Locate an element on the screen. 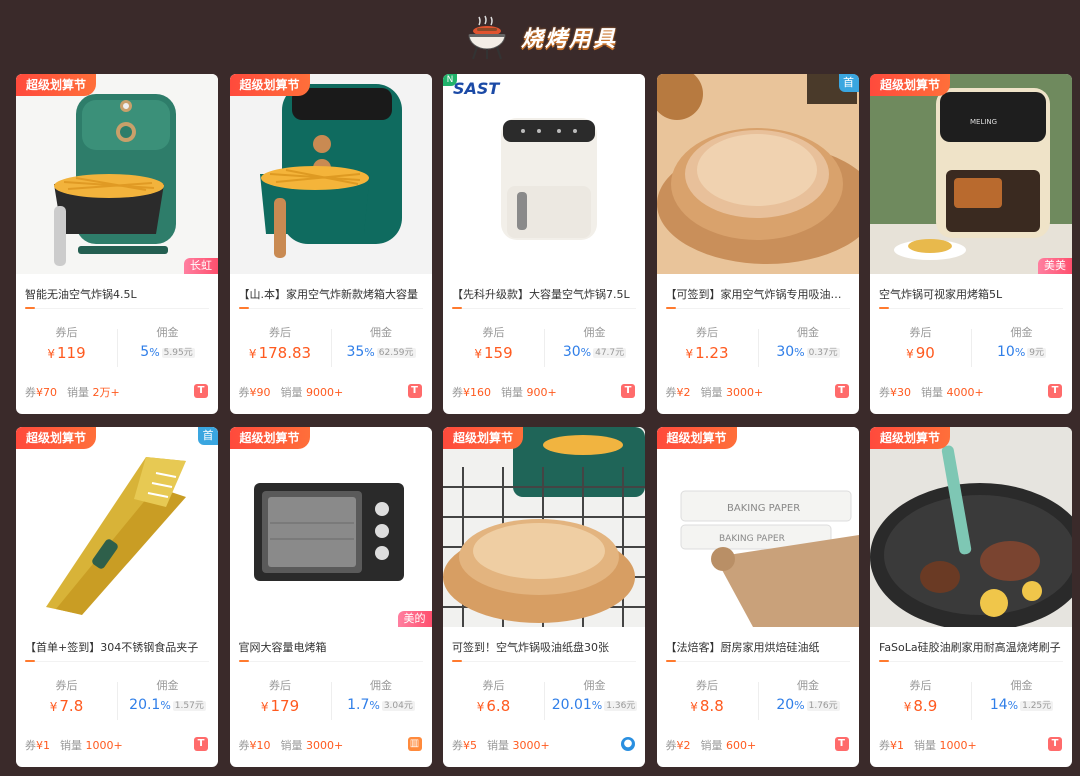 The image size is (1080, 776). commission: 30% 0.37元 is located at coordinates (808, 352).